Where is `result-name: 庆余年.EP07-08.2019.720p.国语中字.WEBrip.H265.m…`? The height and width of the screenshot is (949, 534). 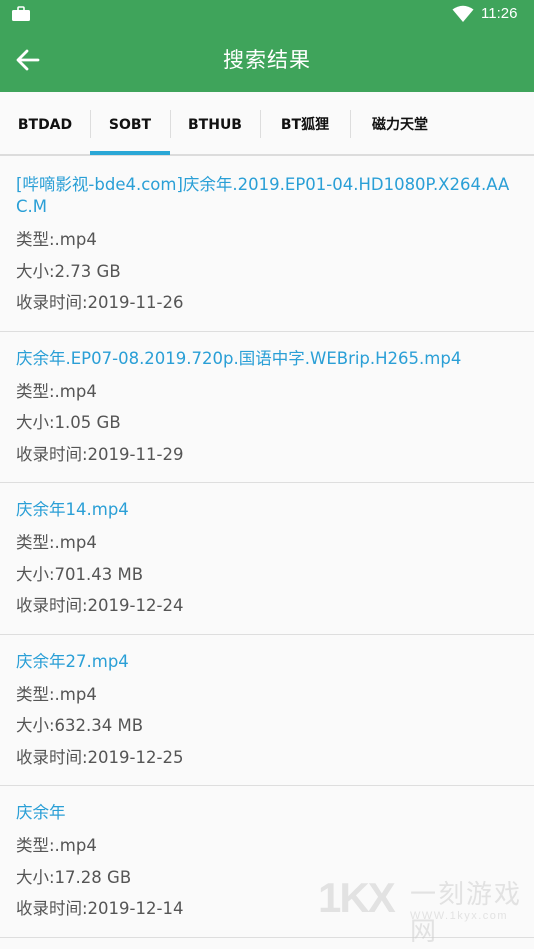
result-name: 庆余年.EP07-08.2019.720p.国语中字.WEBrip.H265.m… is located at coordinates (267, 359).